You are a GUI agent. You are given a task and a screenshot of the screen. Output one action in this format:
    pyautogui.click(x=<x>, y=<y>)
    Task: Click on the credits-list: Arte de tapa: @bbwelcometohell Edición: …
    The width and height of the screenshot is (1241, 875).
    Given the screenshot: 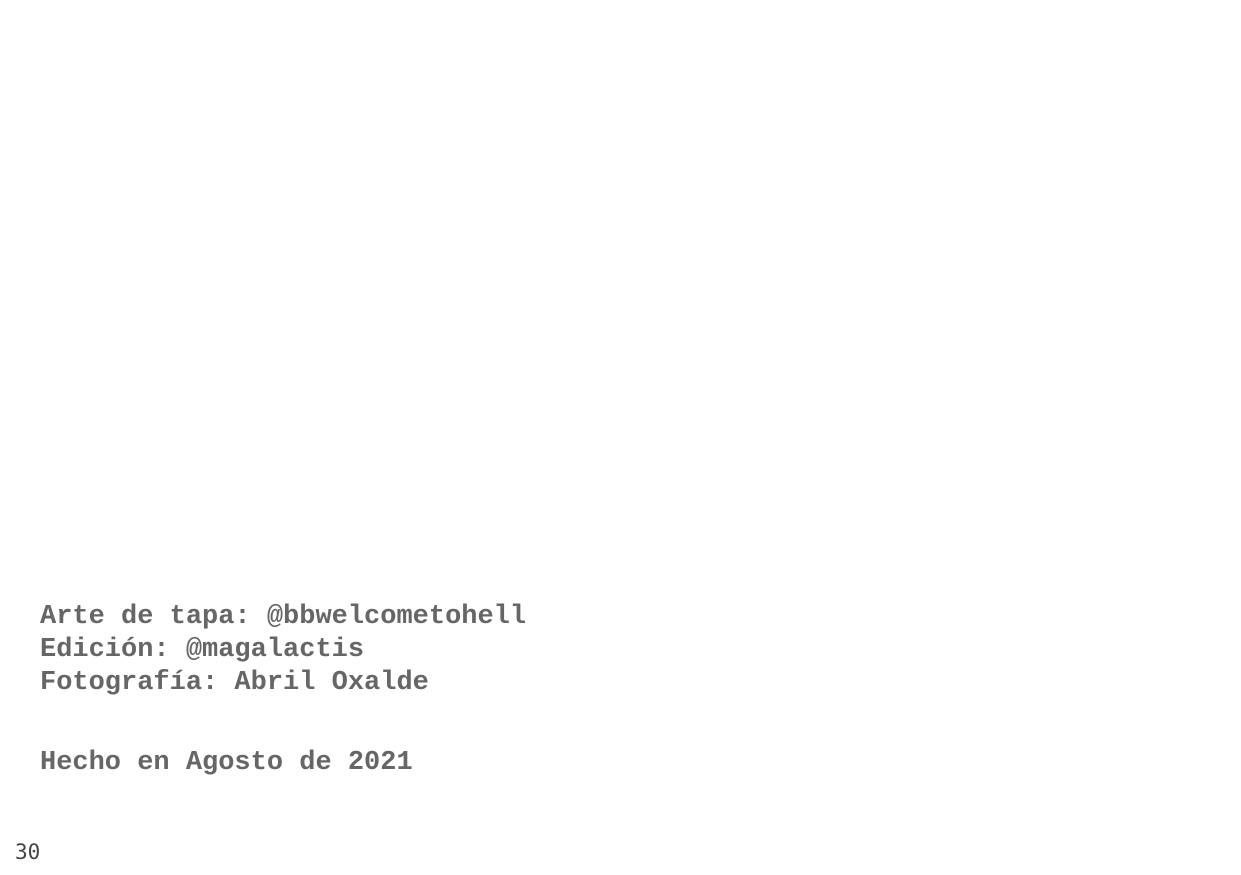 What is the action you would take?
    pyautogui.click(x=283, y=650)
    